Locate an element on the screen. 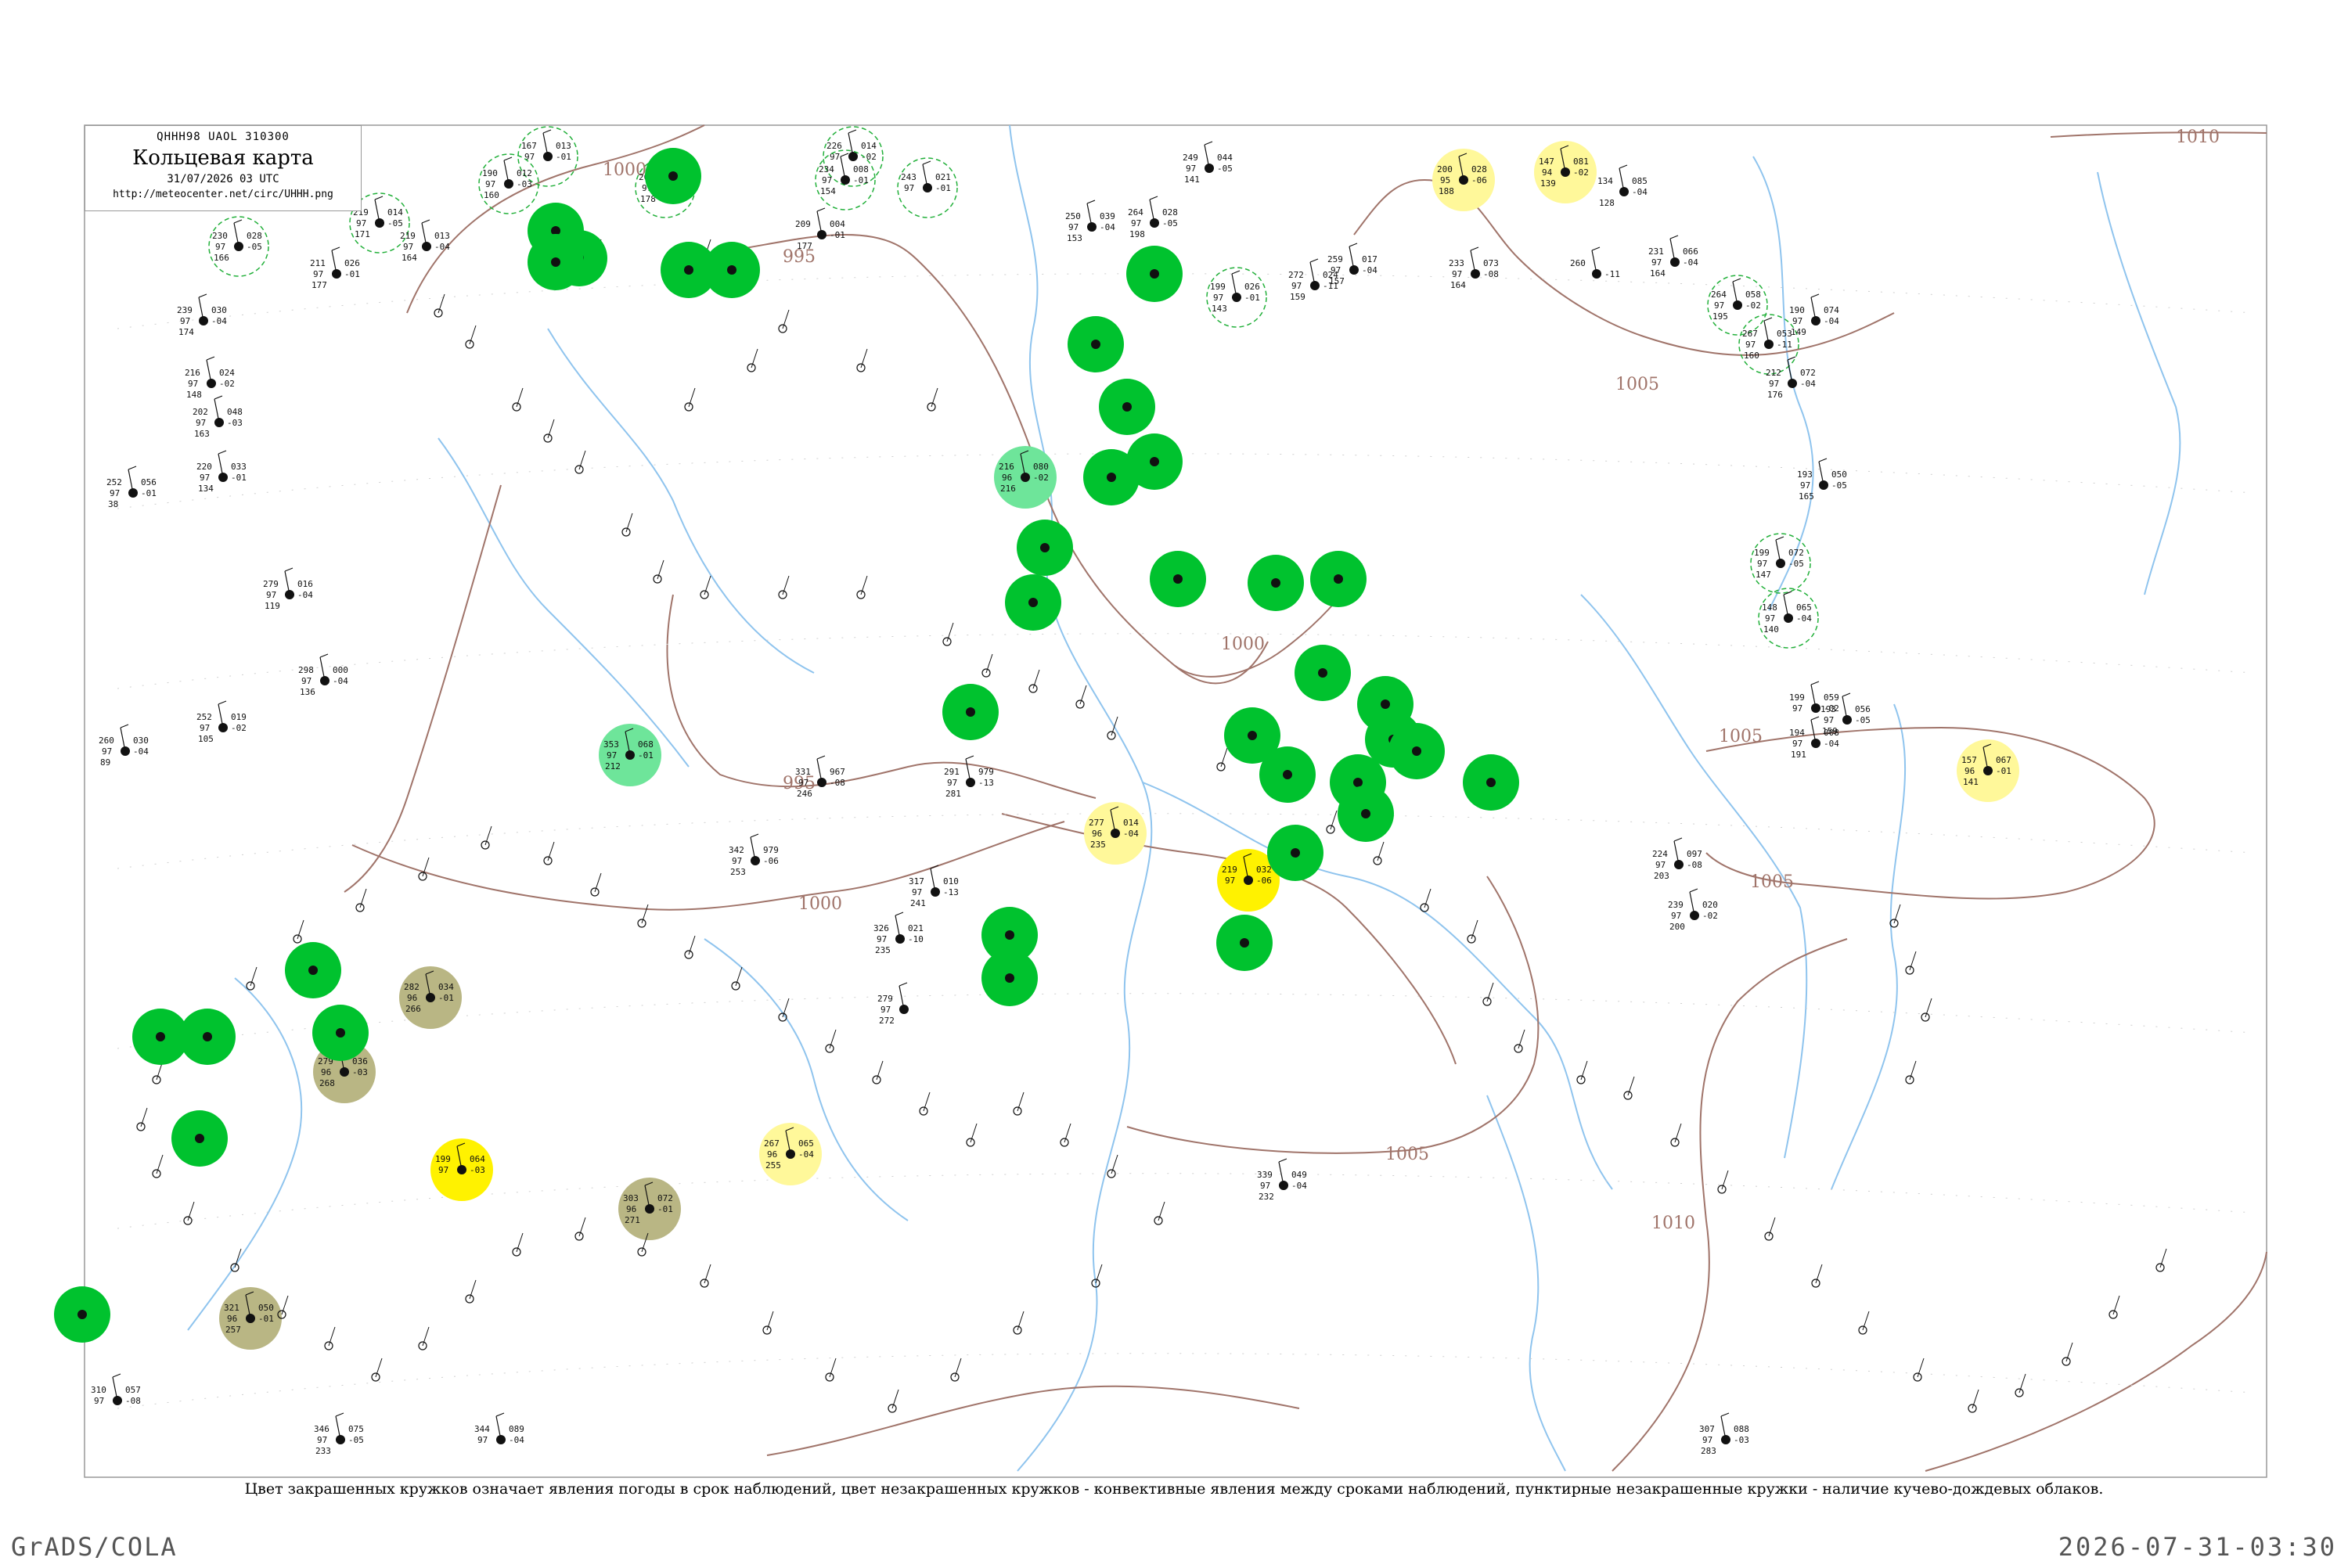  weather-station: 147 081 94 -02 139 is located at coordinates (1565, 172).